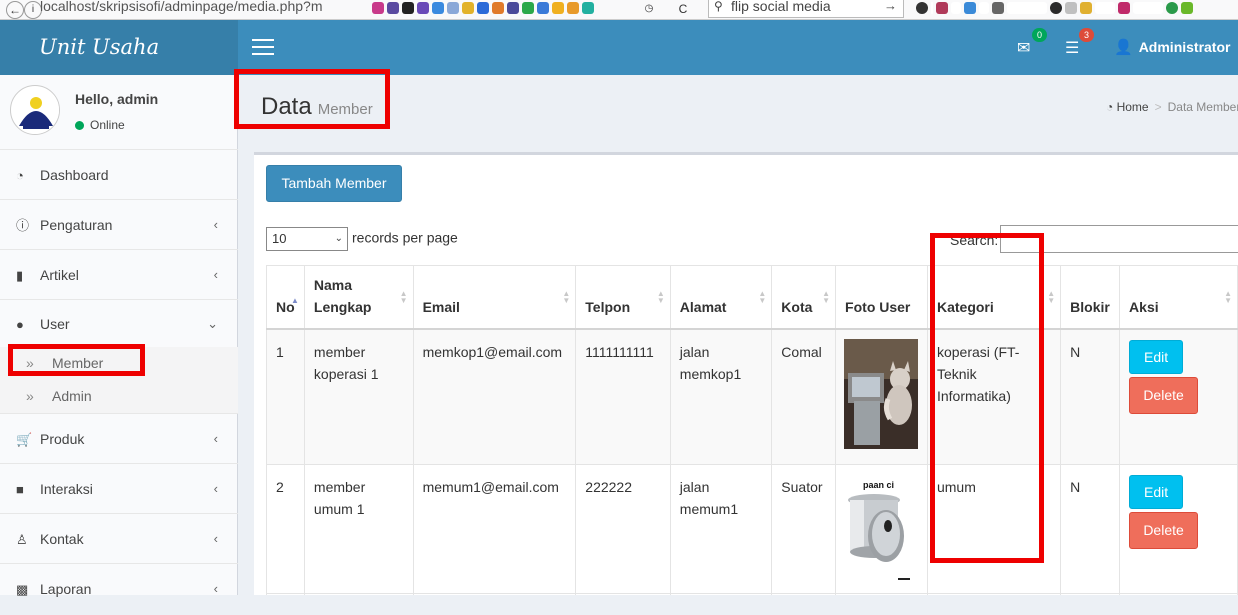  Describe the element at coordinates (1110, 107) in the screenshot. I see `dashboard-icon: ◔` at that location.